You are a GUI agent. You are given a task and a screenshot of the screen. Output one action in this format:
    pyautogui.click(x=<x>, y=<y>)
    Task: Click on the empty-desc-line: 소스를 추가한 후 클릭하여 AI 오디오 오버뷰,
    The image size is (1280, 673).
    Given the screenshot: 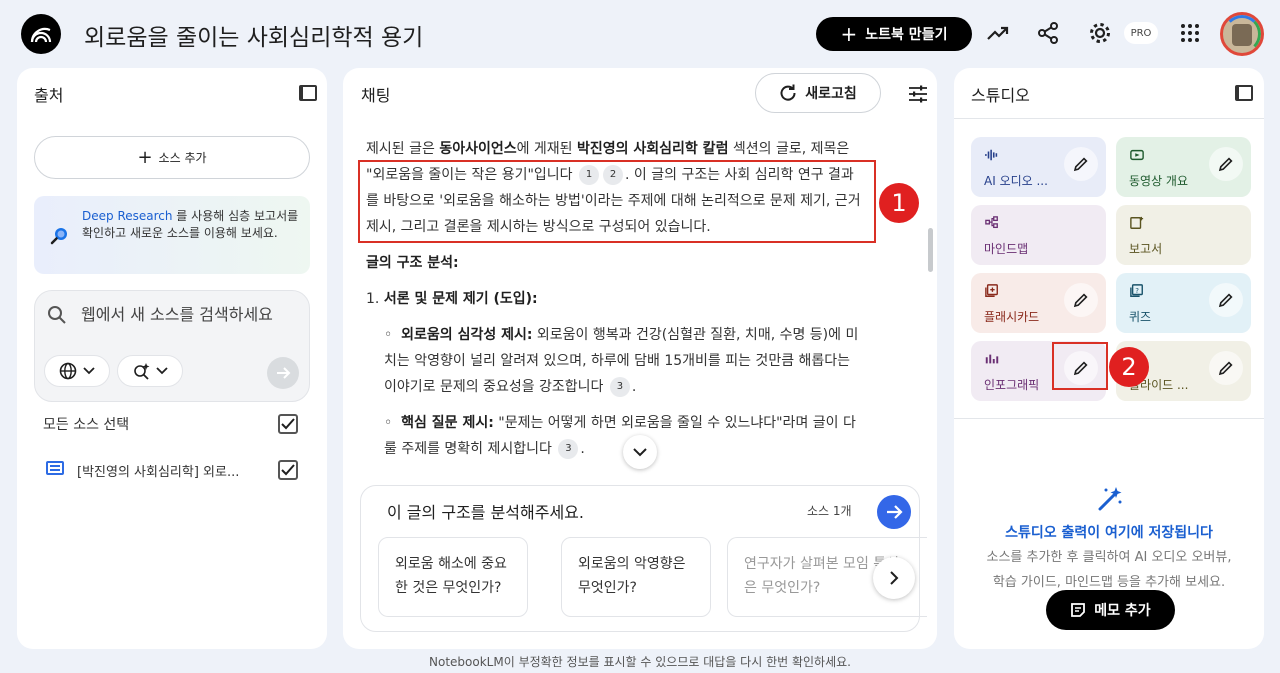 What is the action you would take?
    pyautogui.click(x=1109, y=557)
    